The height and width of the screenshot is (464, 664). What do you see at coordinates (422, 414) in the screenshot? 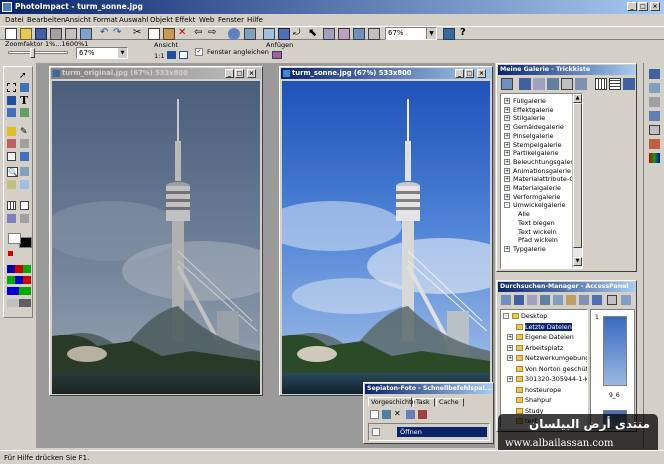
I see `save-icon` at bounding box center [422, 414].